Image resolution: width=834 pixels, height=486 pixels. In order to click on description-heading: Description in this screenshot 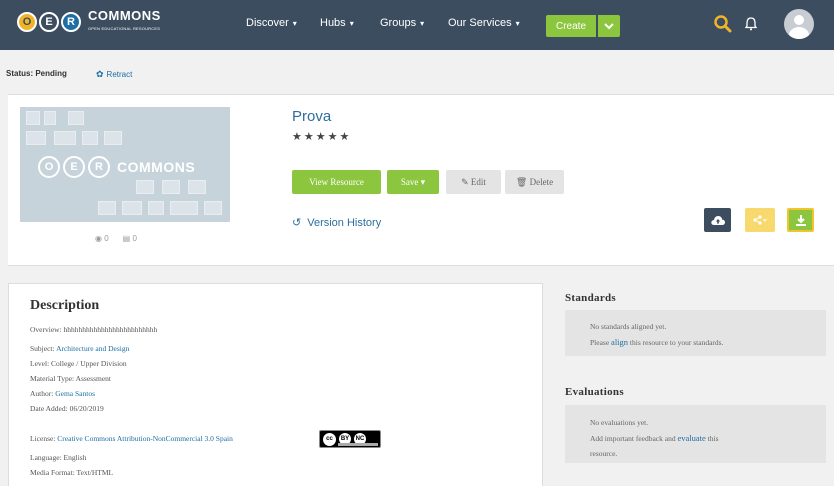, I will do `click(65, 305)`.